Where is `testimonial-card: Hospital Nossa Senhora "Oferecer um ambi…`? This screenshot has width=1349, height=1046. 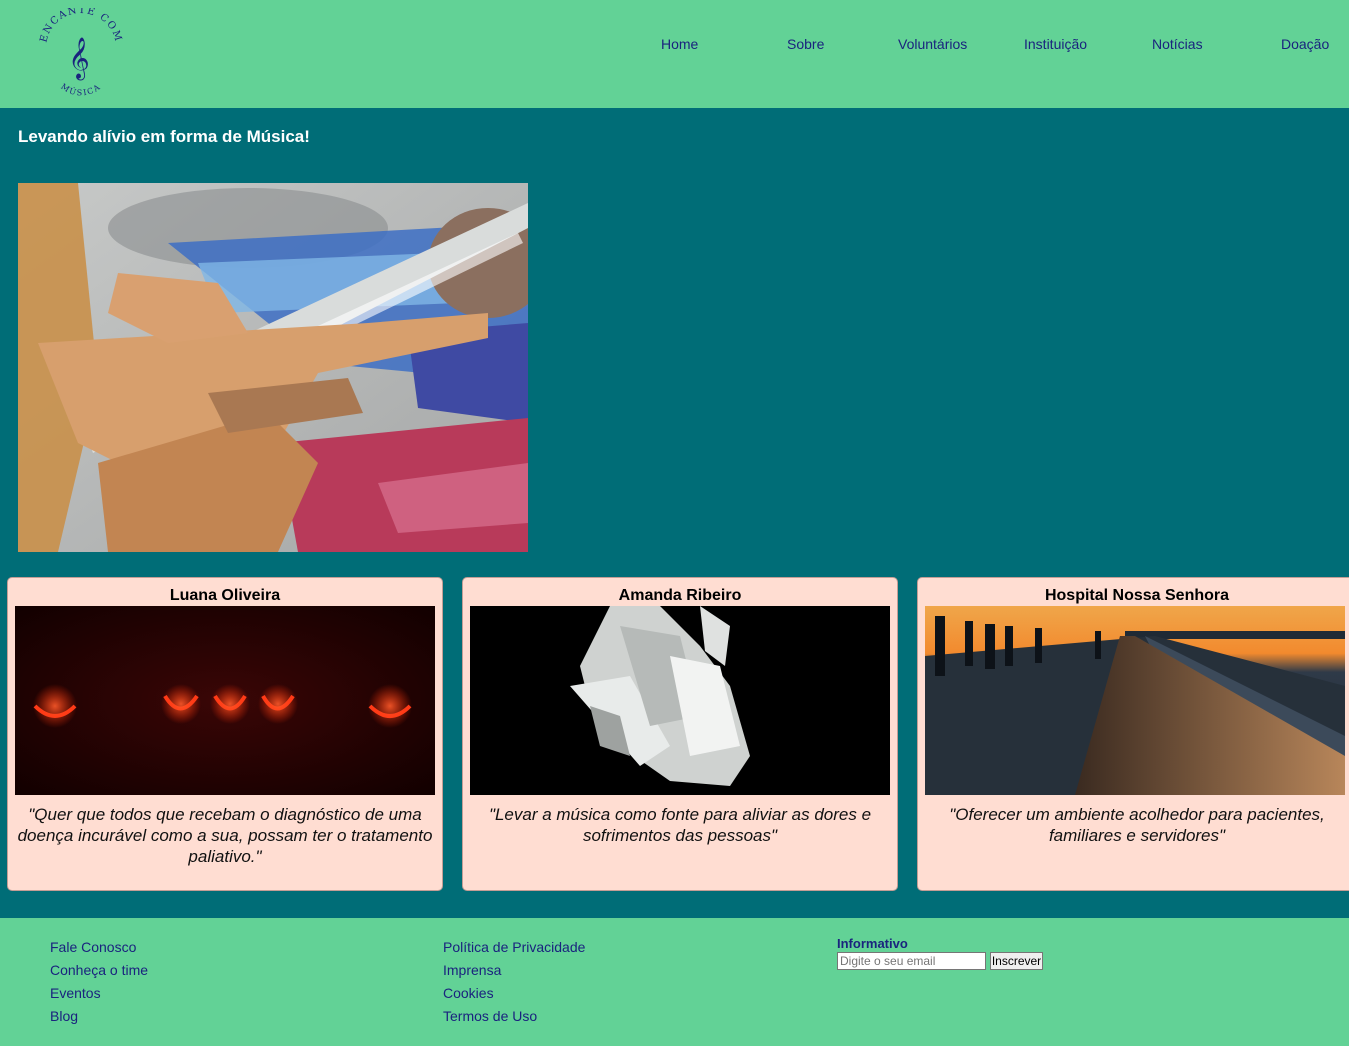 testimonial-card: Hospital Nossa Senhora "Oferecer um ambi… is located at coordinates (1133, 734).